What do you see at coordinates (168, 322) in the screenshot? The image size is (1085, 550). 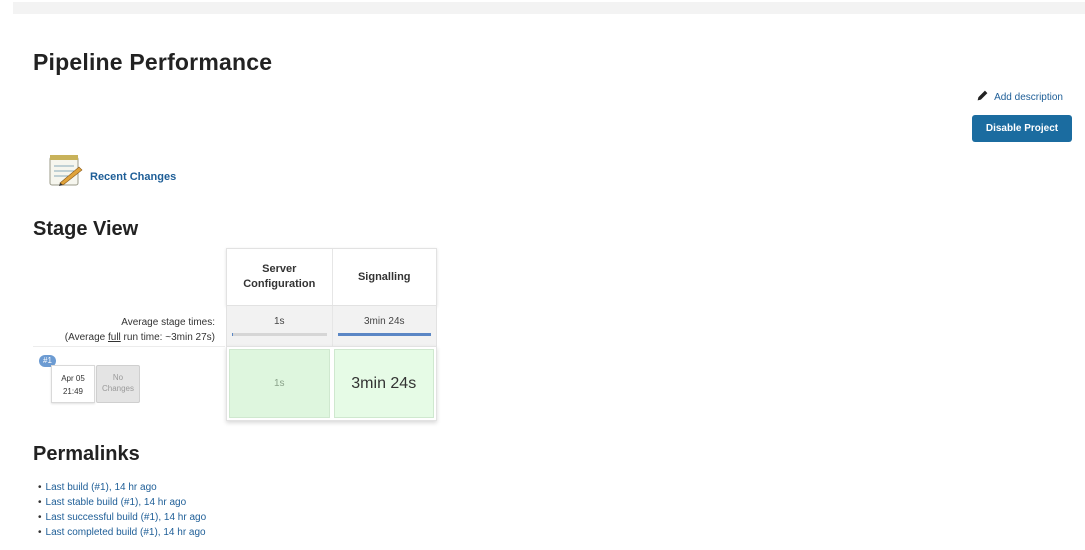 I see `avg-label-line1: Average stage times:` at bounding box center [168, 322].